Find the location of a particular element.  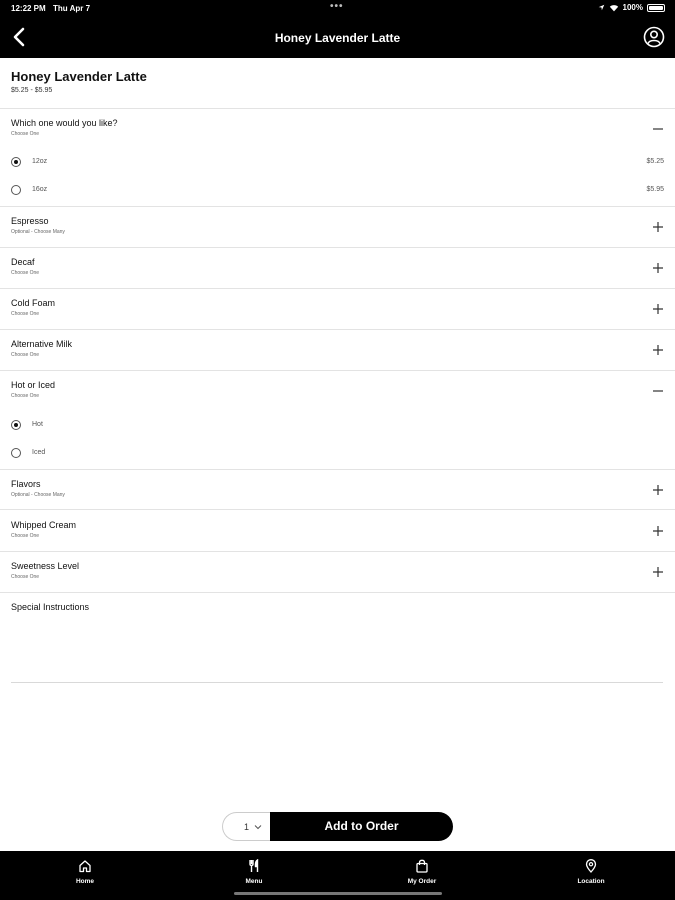

status-indicators: 100% is located at coordinates (631, 7).